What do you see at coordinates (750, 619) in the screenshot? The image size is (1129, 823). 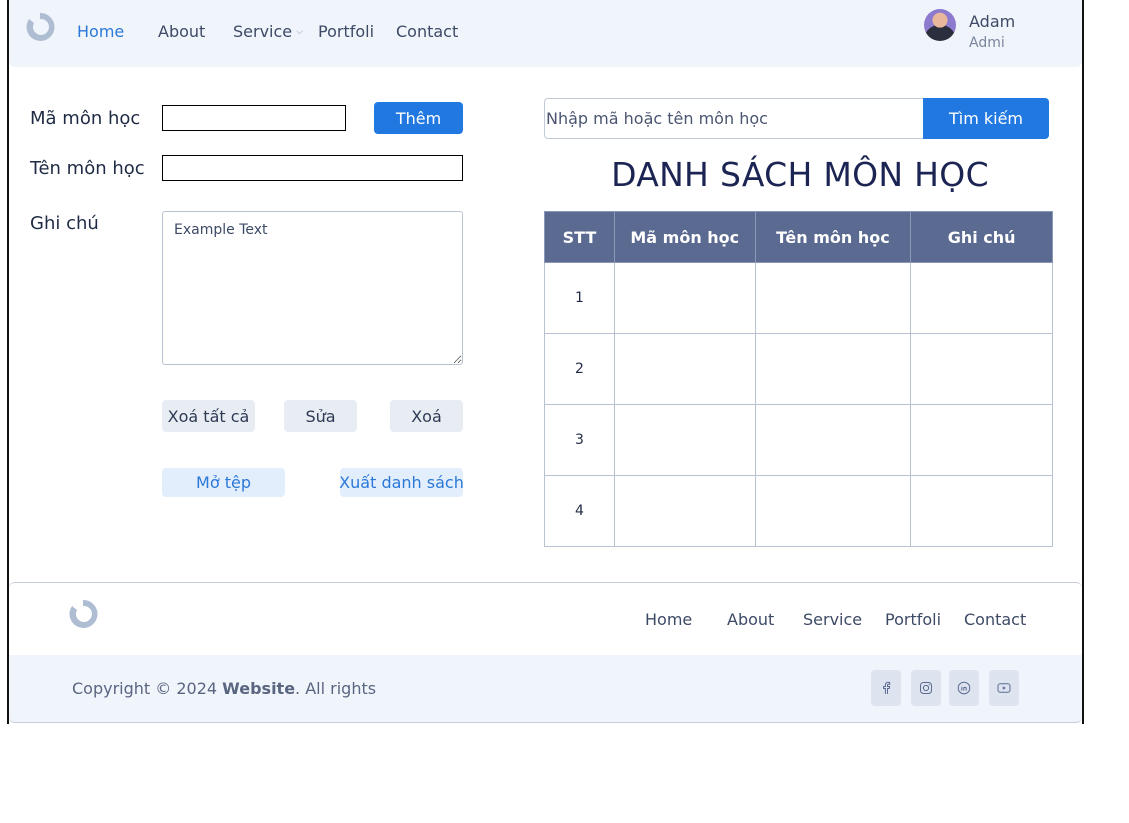 I see `footer-nav-about: About` at bounding box center [750, 619].